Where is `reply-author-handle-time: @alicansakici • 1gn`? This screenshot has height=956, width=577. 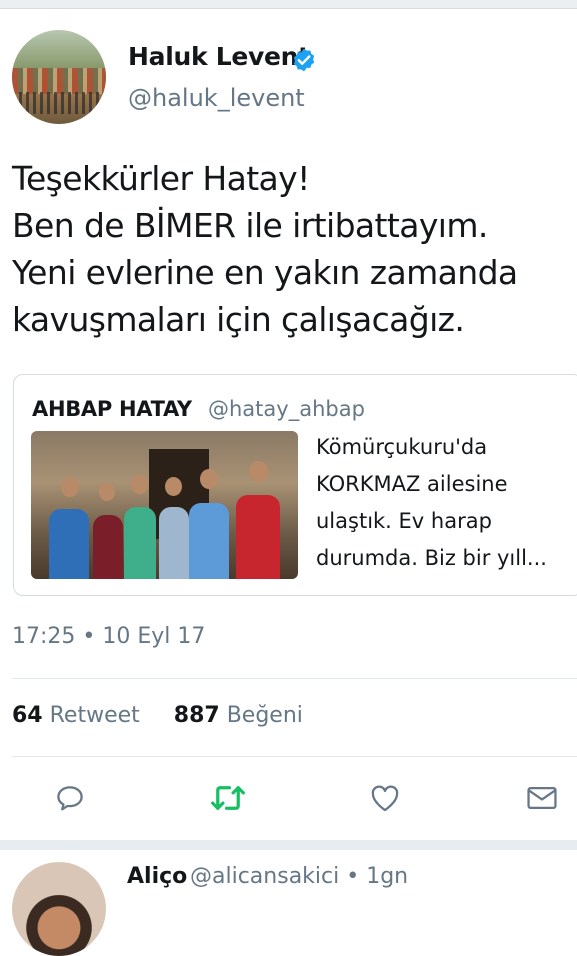 reply-author-handle-time: @alicansakici • 1gn is located at coordinates (299, 876).